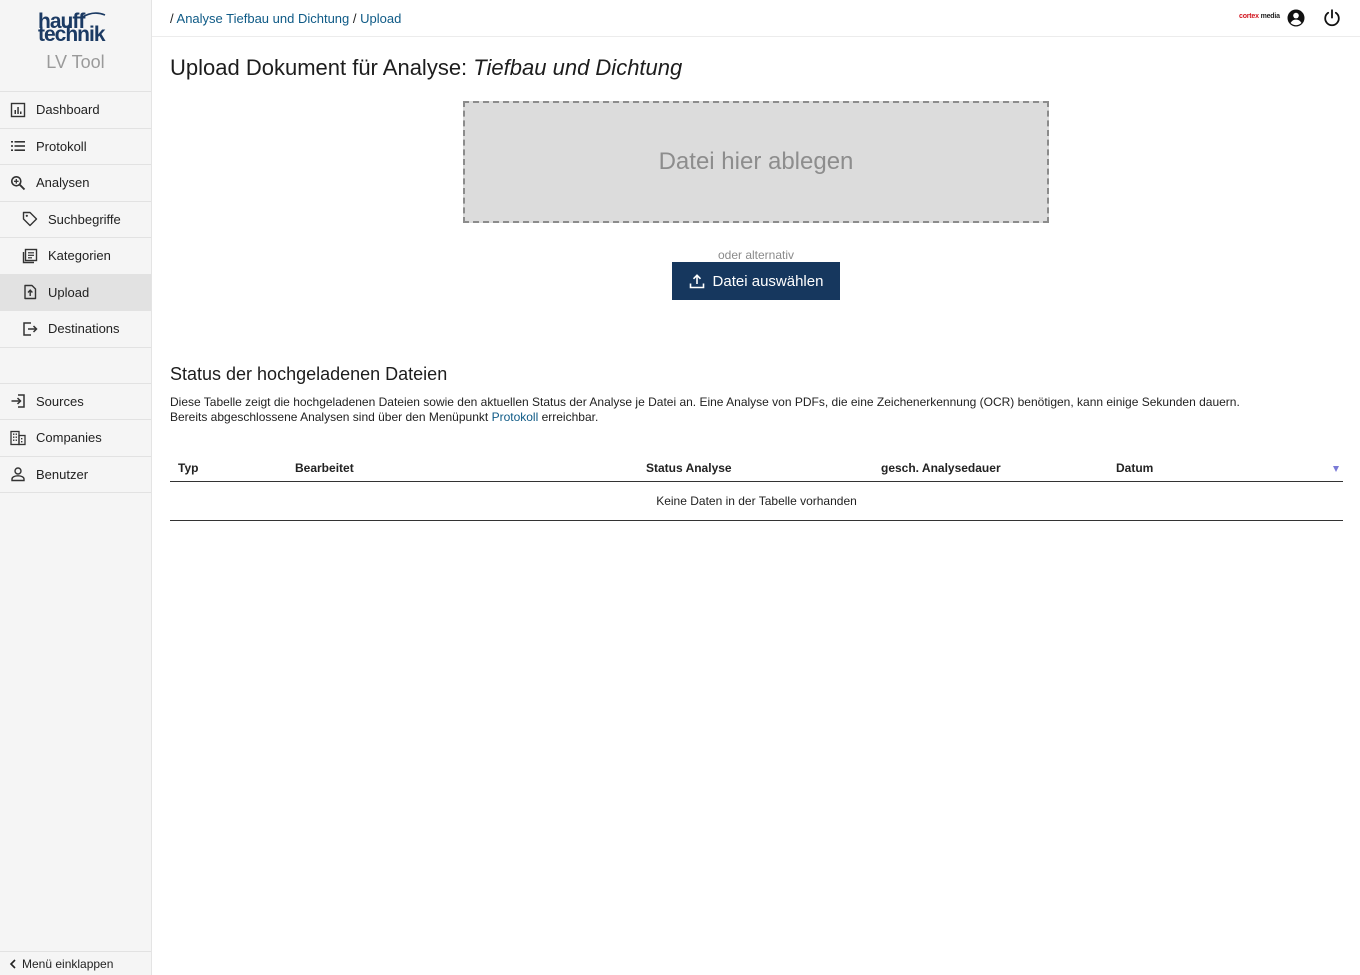  What do you see at coordinates (30, 255) in the screenshot?
I see `document-list-icon` at bounding box center [30, 255].